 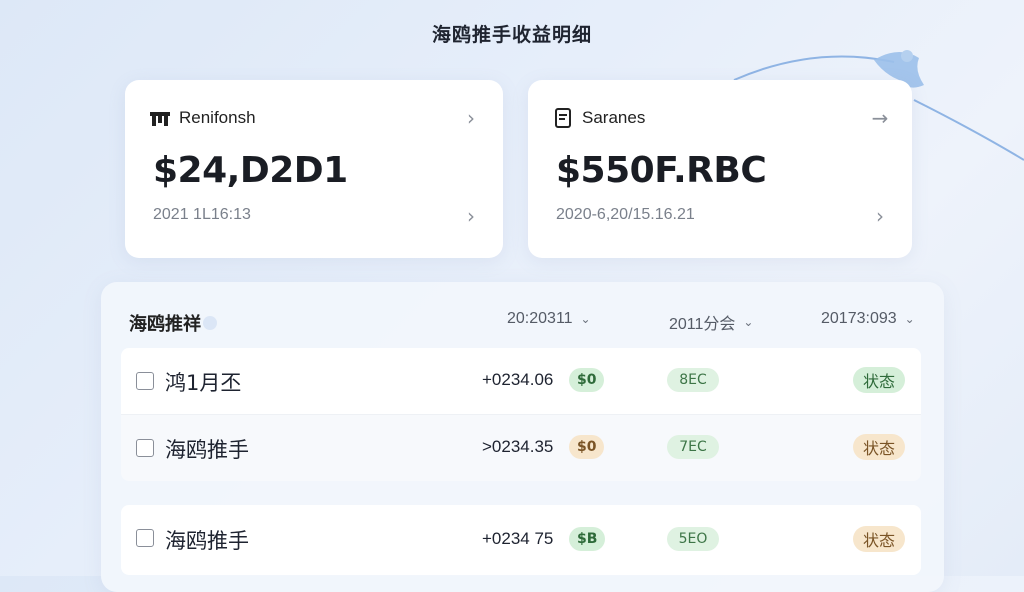 I want to click on row-amount: +0234 75, so click(x=518, y=538).